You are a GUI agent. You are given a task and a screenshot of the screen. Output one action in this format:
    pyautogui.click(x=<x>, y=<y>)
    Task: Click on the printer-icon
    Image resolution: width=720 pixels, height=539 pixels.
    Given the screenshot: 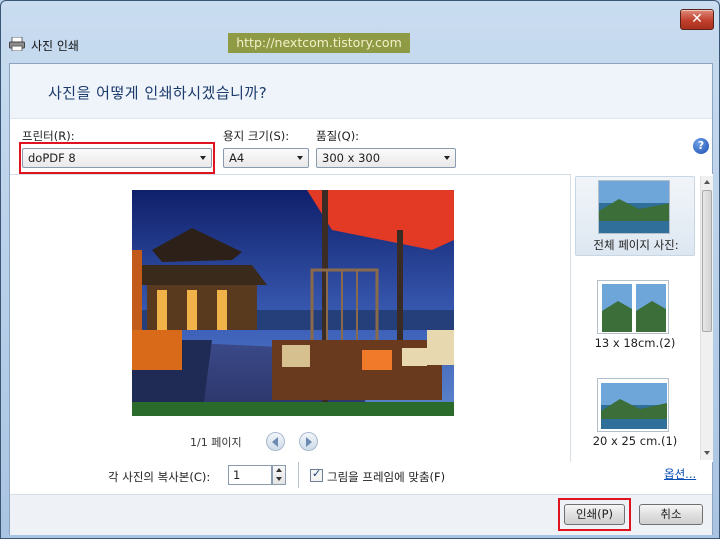 What is the action you would take?
    pyautogui.click(x=17, y=44)
    